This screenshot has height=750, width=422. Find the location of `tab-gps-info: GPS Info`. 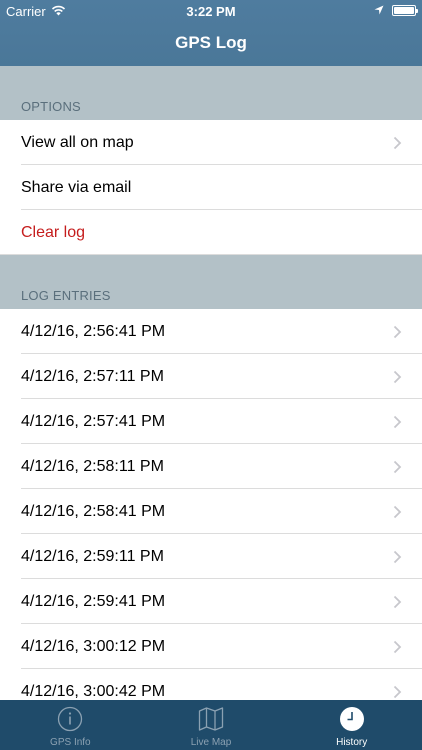

tab-gps-info: GPS Info is located at coordinates (70, 725).